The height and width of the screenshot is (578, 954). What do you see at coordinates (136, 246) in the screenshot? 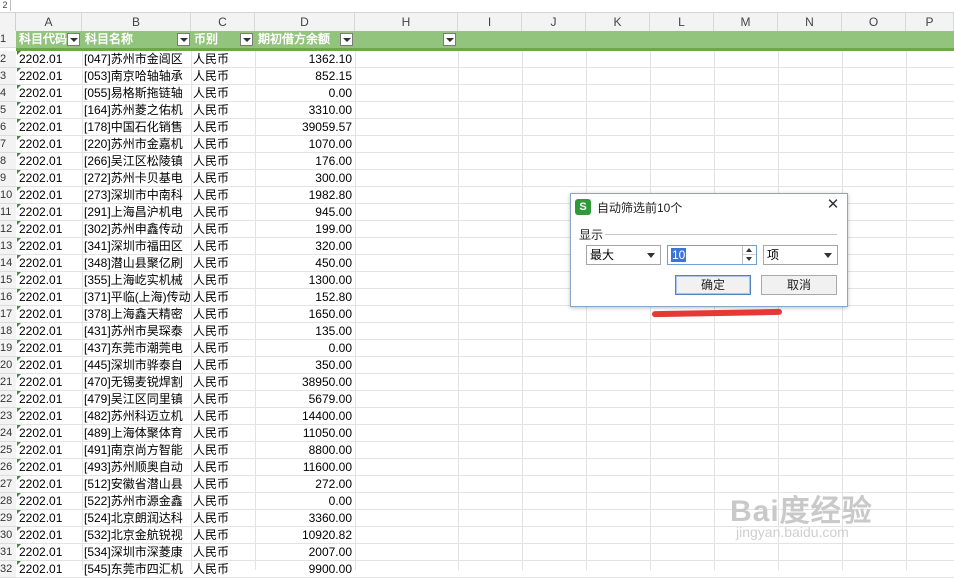
I see `cell-account-name: [341]深圳市福田区` at bounding box center [136, 246].